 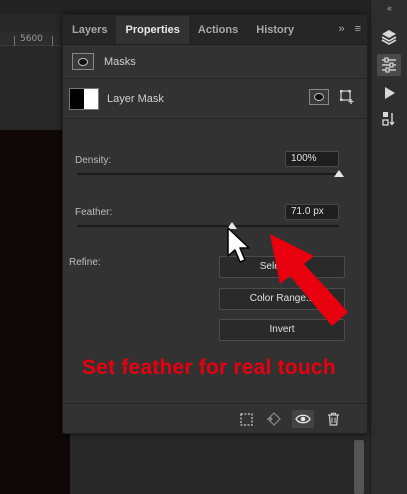 What do you see at coordinates (94, 212) in the screenshot?
I see `feather-label: Feather:` at bounding box center [94, 212].